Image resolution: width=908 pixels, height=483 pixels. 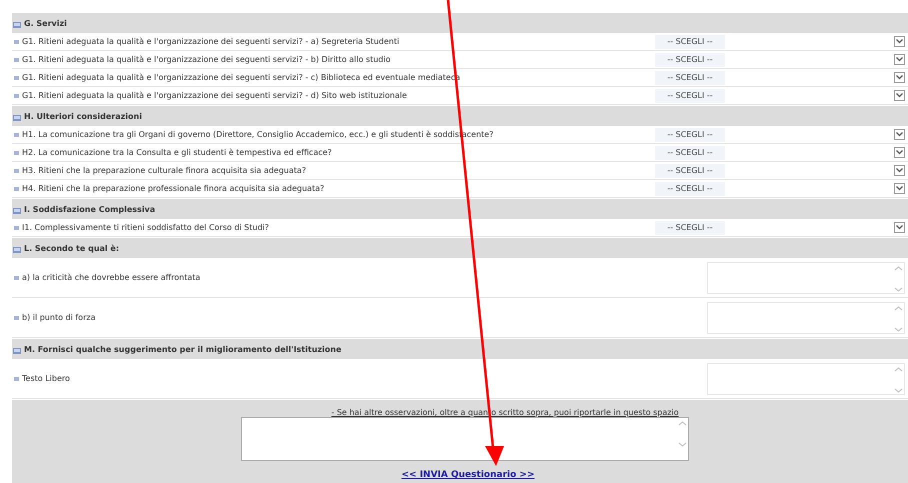 I want to click on question-text: Testo Libero, so click(x=46, y=378).